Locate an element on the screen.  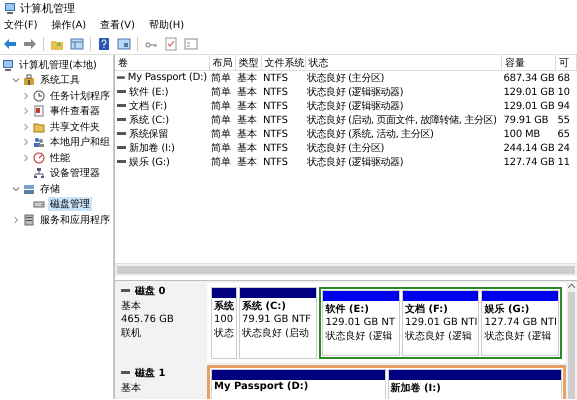
list-window-icon is located at coordinates (191, 43).